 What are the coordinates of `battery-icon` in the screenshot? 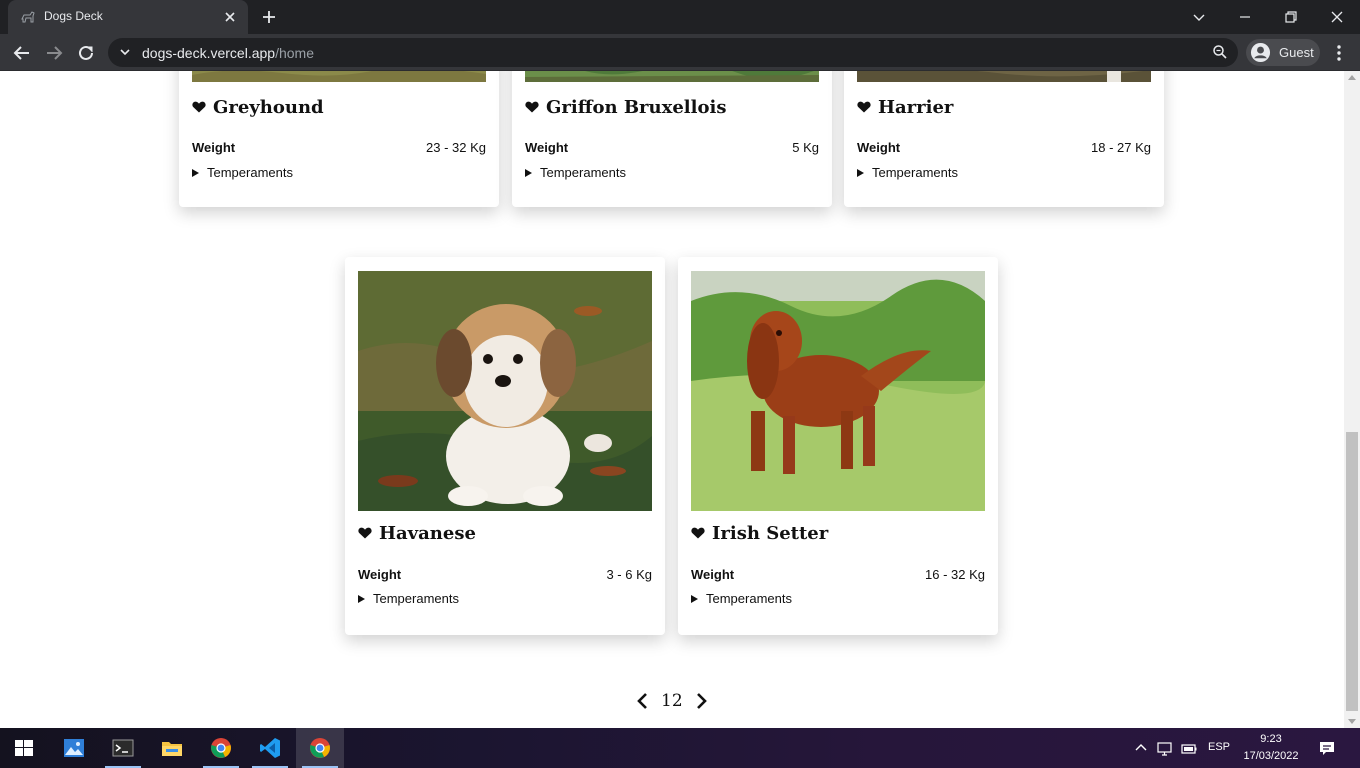 It's located at (1189, 748).